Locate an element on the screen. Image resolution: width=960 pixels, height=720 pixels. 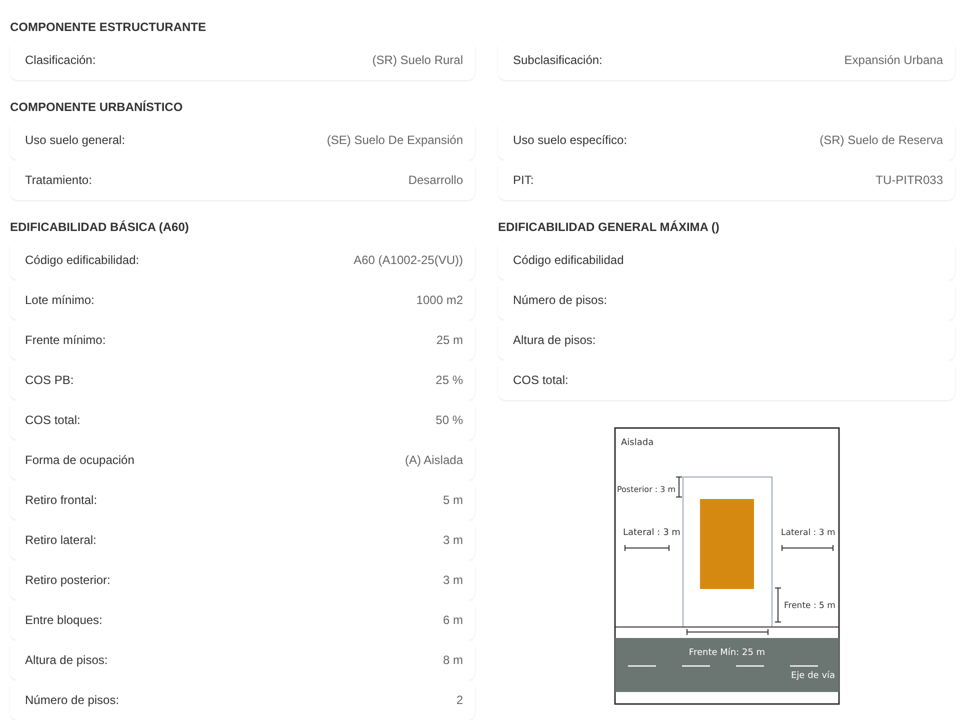
section-heading: EDIFICABILIDAD BÁSICA (A60) is located at coordinates (100, 227).